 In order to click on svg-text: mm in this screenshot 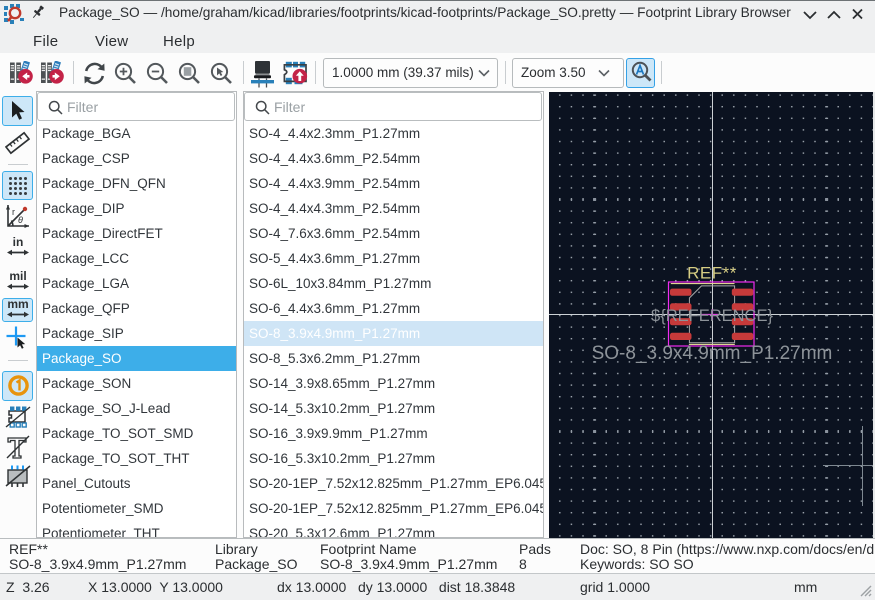, I will do `click(17, 304)`.